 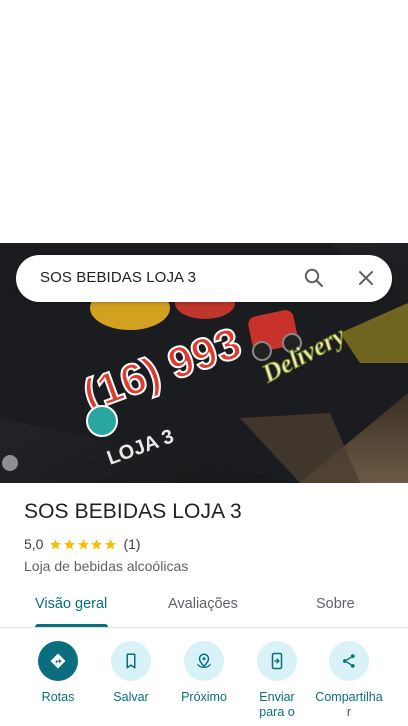 What do you see at coordinates (204, 697) in the screenshot?
I see `nearby-label: Próximo` at bounding box center [204, 697].